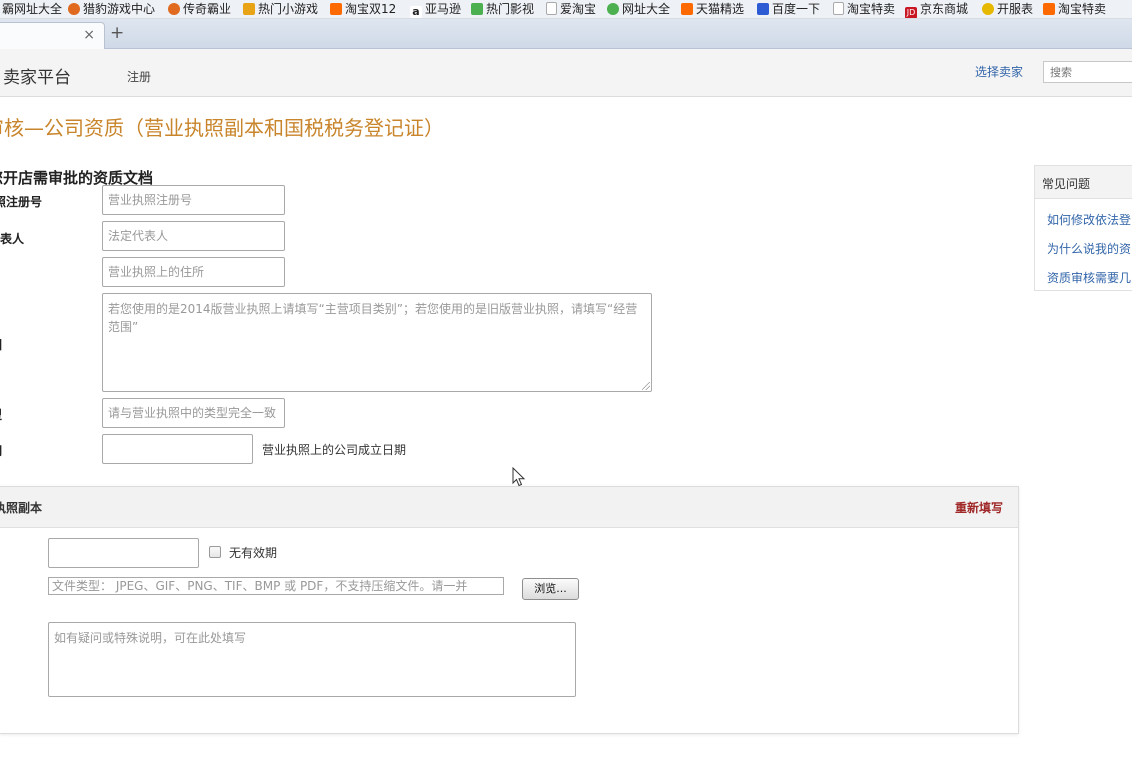 This screenshot has width=1132, height=757. I want to click on search-input, so click(1087, 72).